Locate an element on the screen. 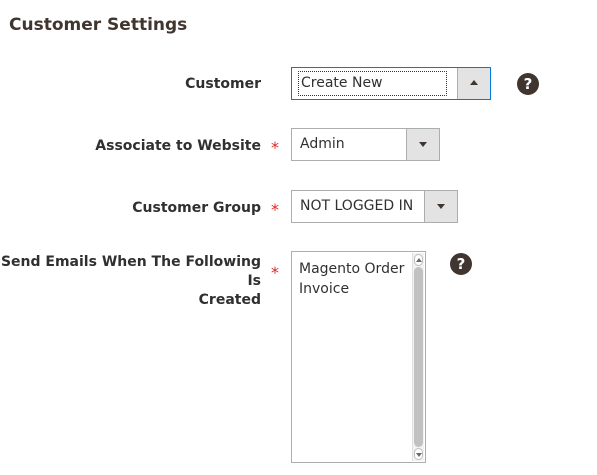 The height and width of the screenshot is (475, 597). scroll-down-arrow-icon is located at coordinates (419, 455).